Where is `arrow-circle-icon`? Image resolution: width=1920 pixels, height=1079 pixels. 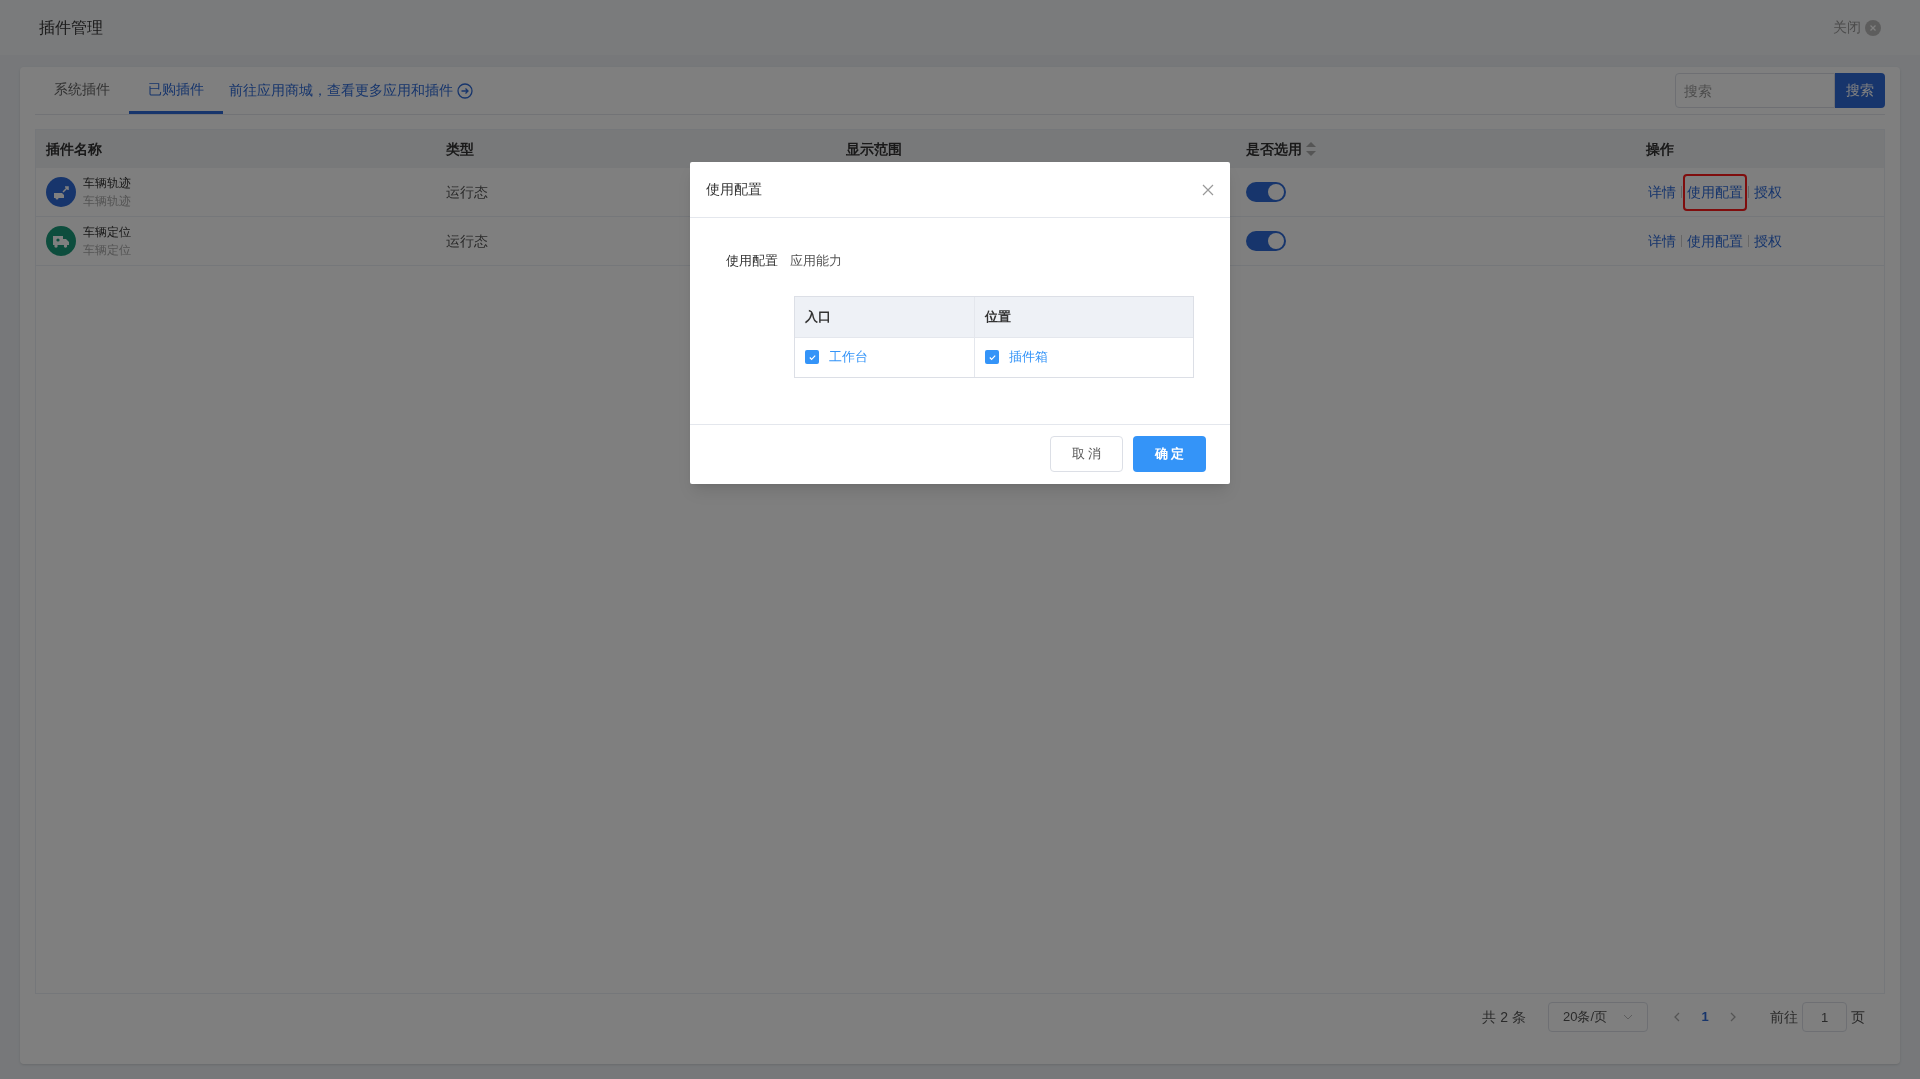 arrow-circle-icon is located at coordinates (465, 90).